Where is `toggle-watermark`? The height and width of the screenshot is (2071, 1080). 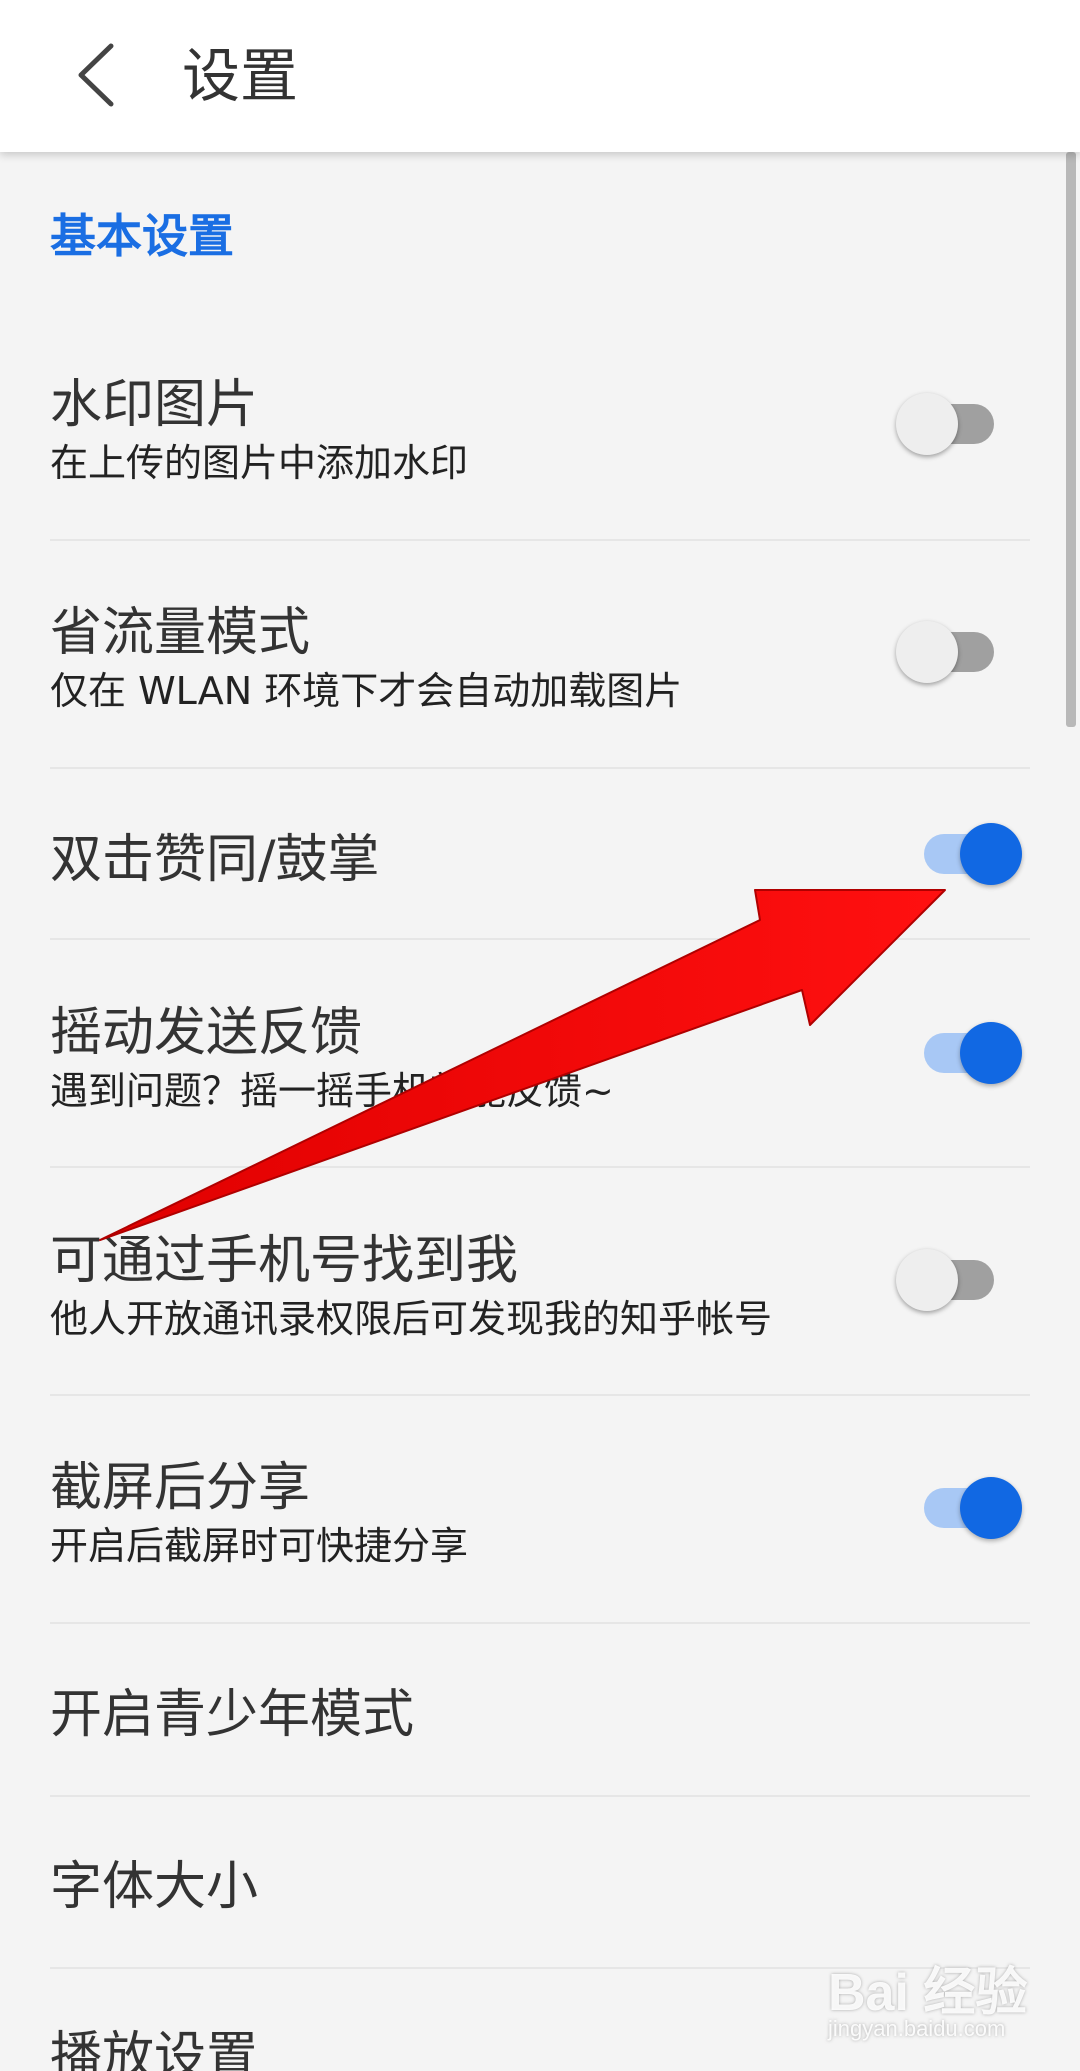 toggle-watermark is located at coordinates (948, 420).